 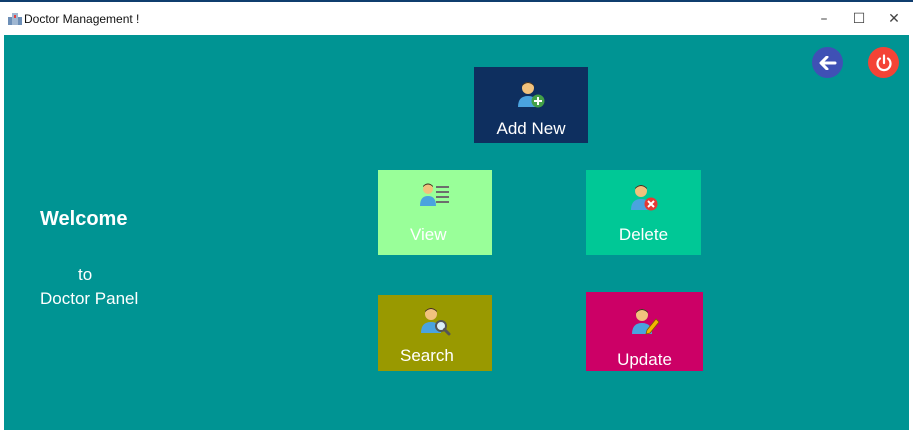 What do you see at coordinates (824, 19) in the screenshot?
I see `minimize-button: –` at bounding box center [824, 19].